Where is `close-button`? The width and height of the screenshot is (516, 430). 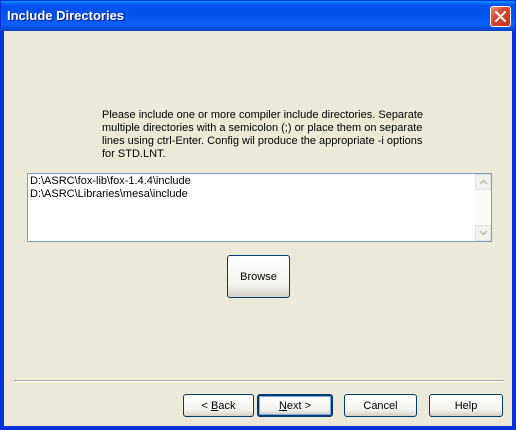
close-button is located at coordinates (500, 16).